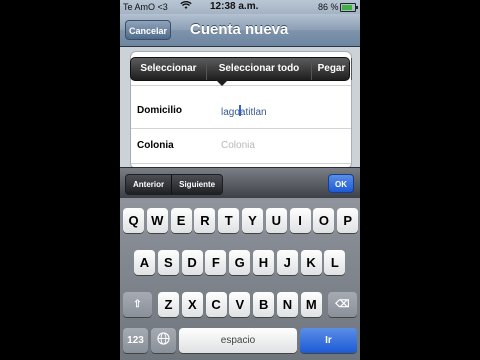 The image size is (480, 360). What do you see at coordinates (133, 220) in the screenshot?
I see `key-q: Q` at bounding box center [133, 220].